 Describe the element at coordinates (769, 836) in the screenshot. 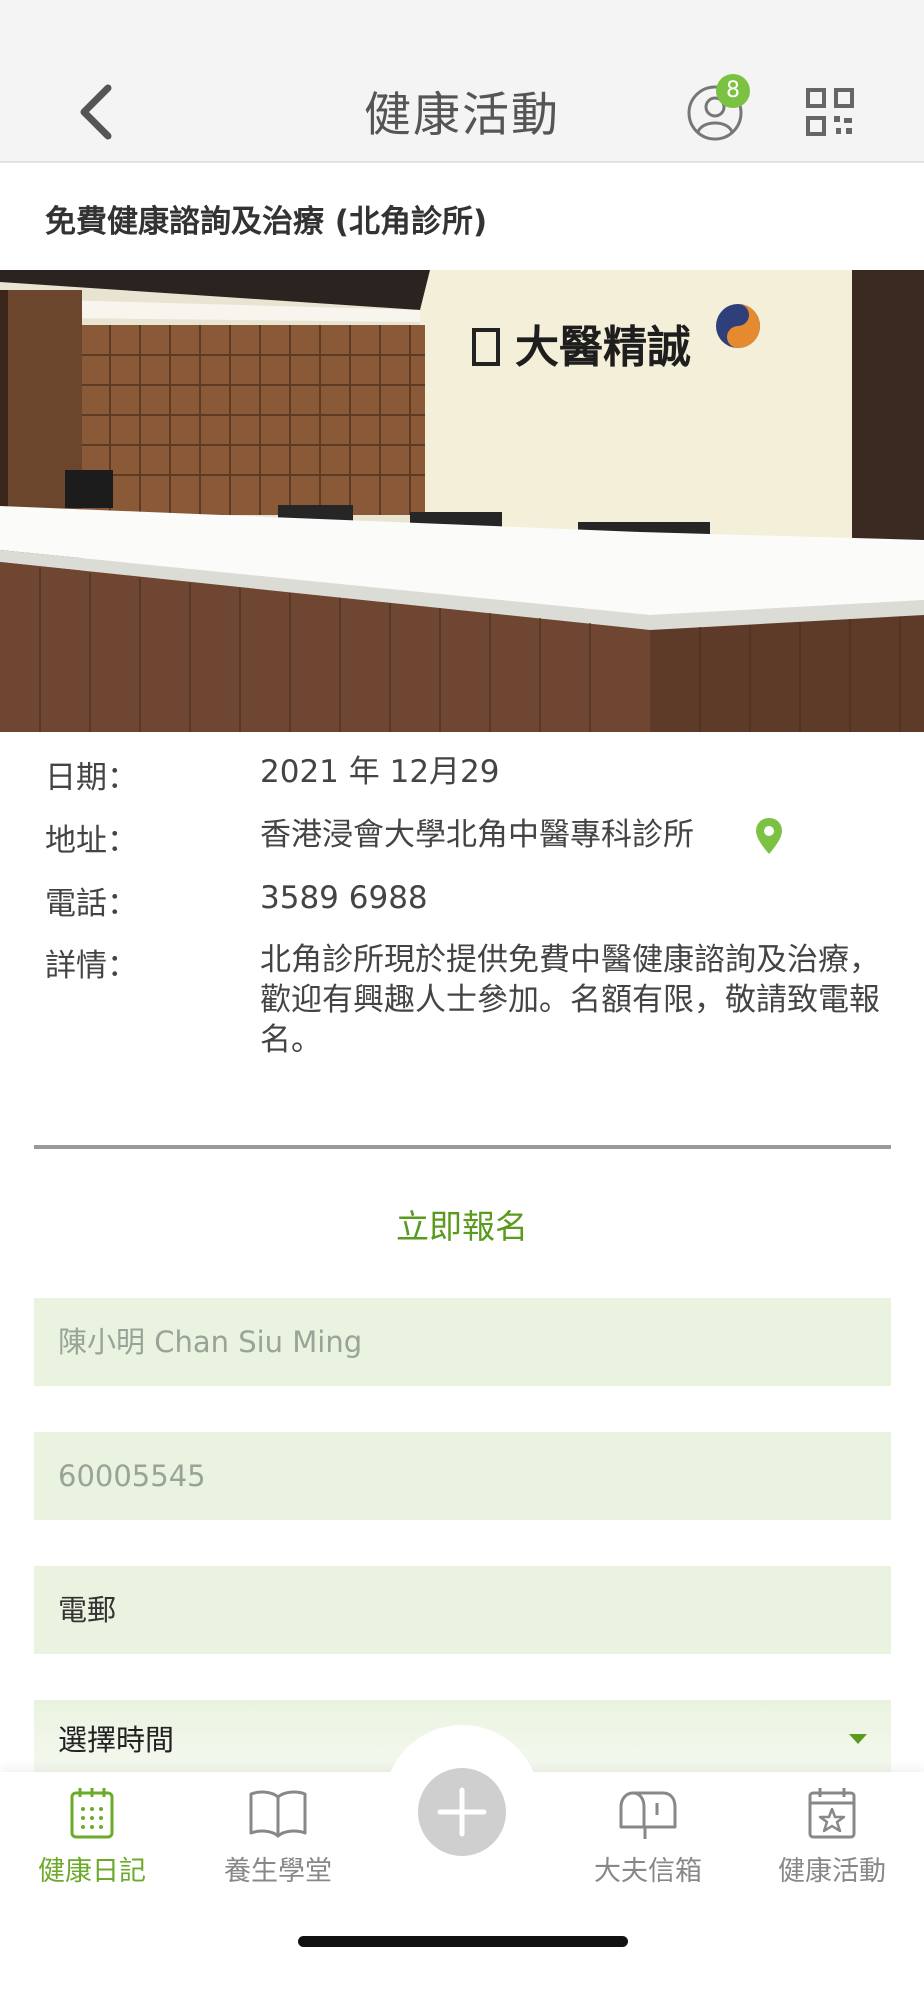

I see `map-pin-icon` at that location.